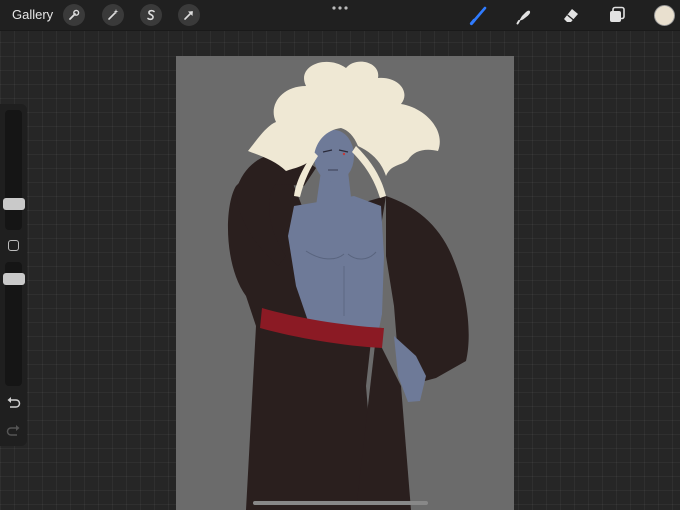  I want to click on modify-button, so click(13, 245).